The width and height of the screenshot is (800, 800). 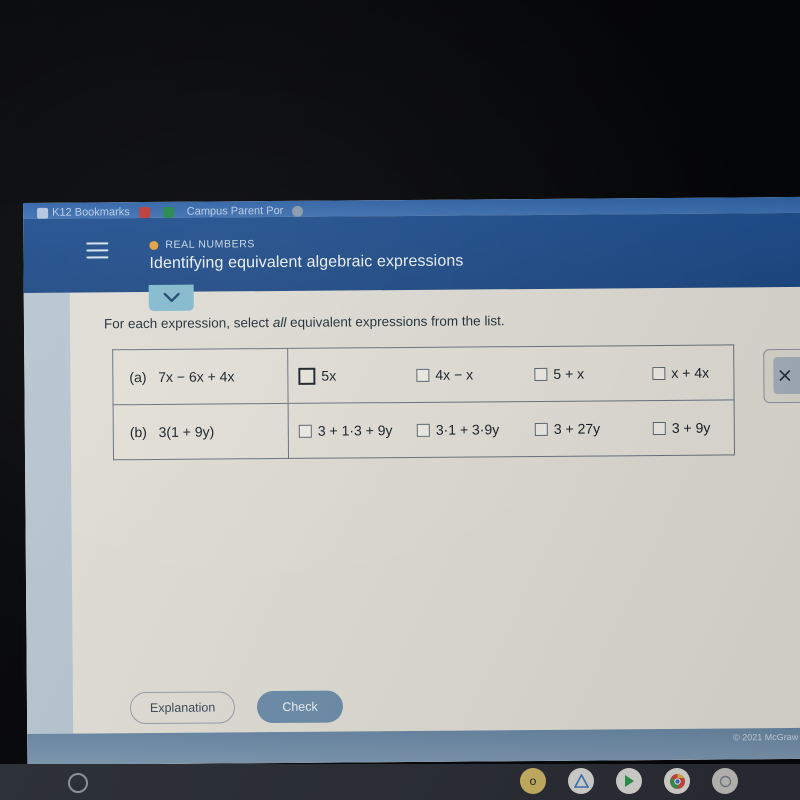 I want to click on option-label: 4x − x, so click(x=454, y=374).